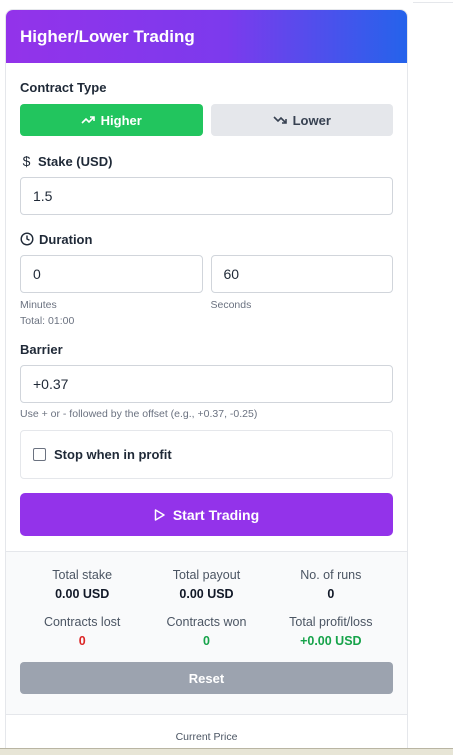 The image size is (453, 755). Describe the element at coordinates (75, 161) in the screenshot. I see `stake-label: Stake (USD)` at that location.